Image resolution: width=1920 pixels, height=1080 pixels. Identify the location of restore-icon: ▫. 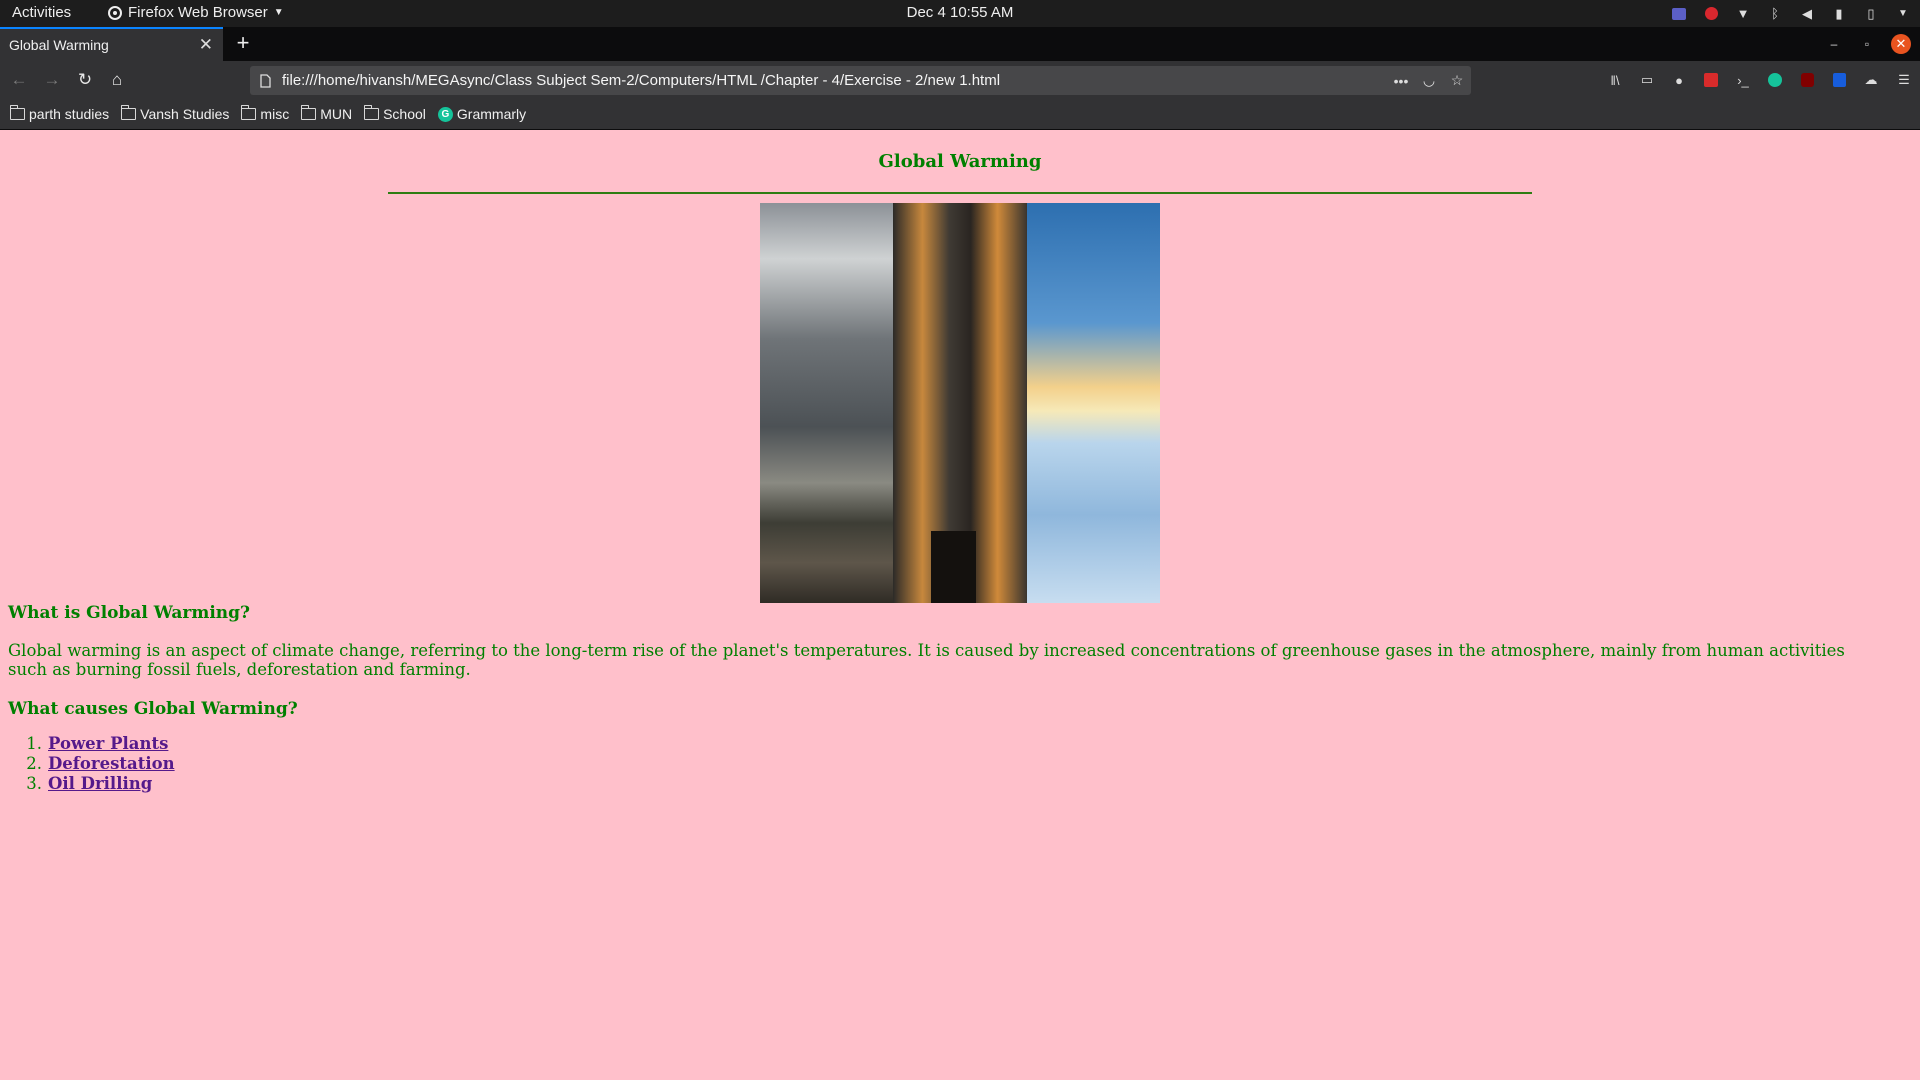
(1867, 44).